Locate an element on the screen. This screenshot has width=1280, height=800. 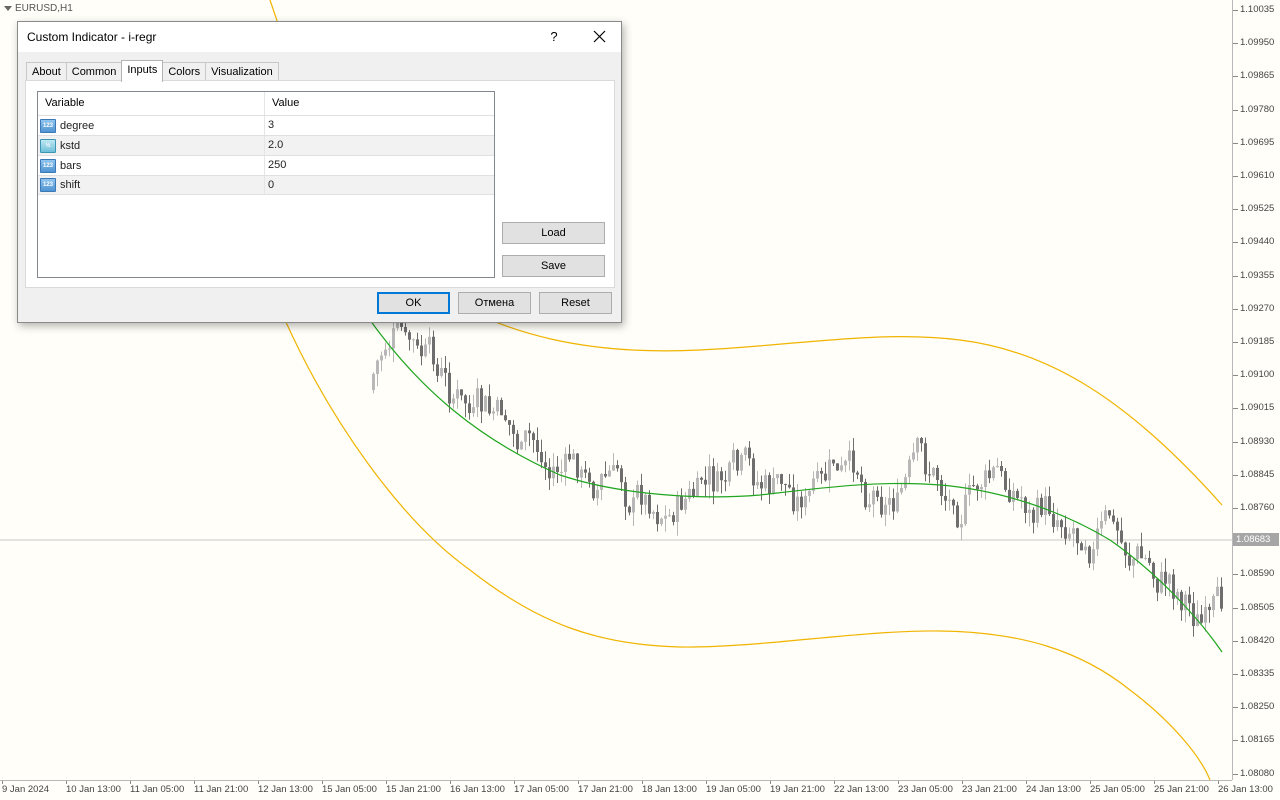
save-button: Save is located at coordinates (553, 266).